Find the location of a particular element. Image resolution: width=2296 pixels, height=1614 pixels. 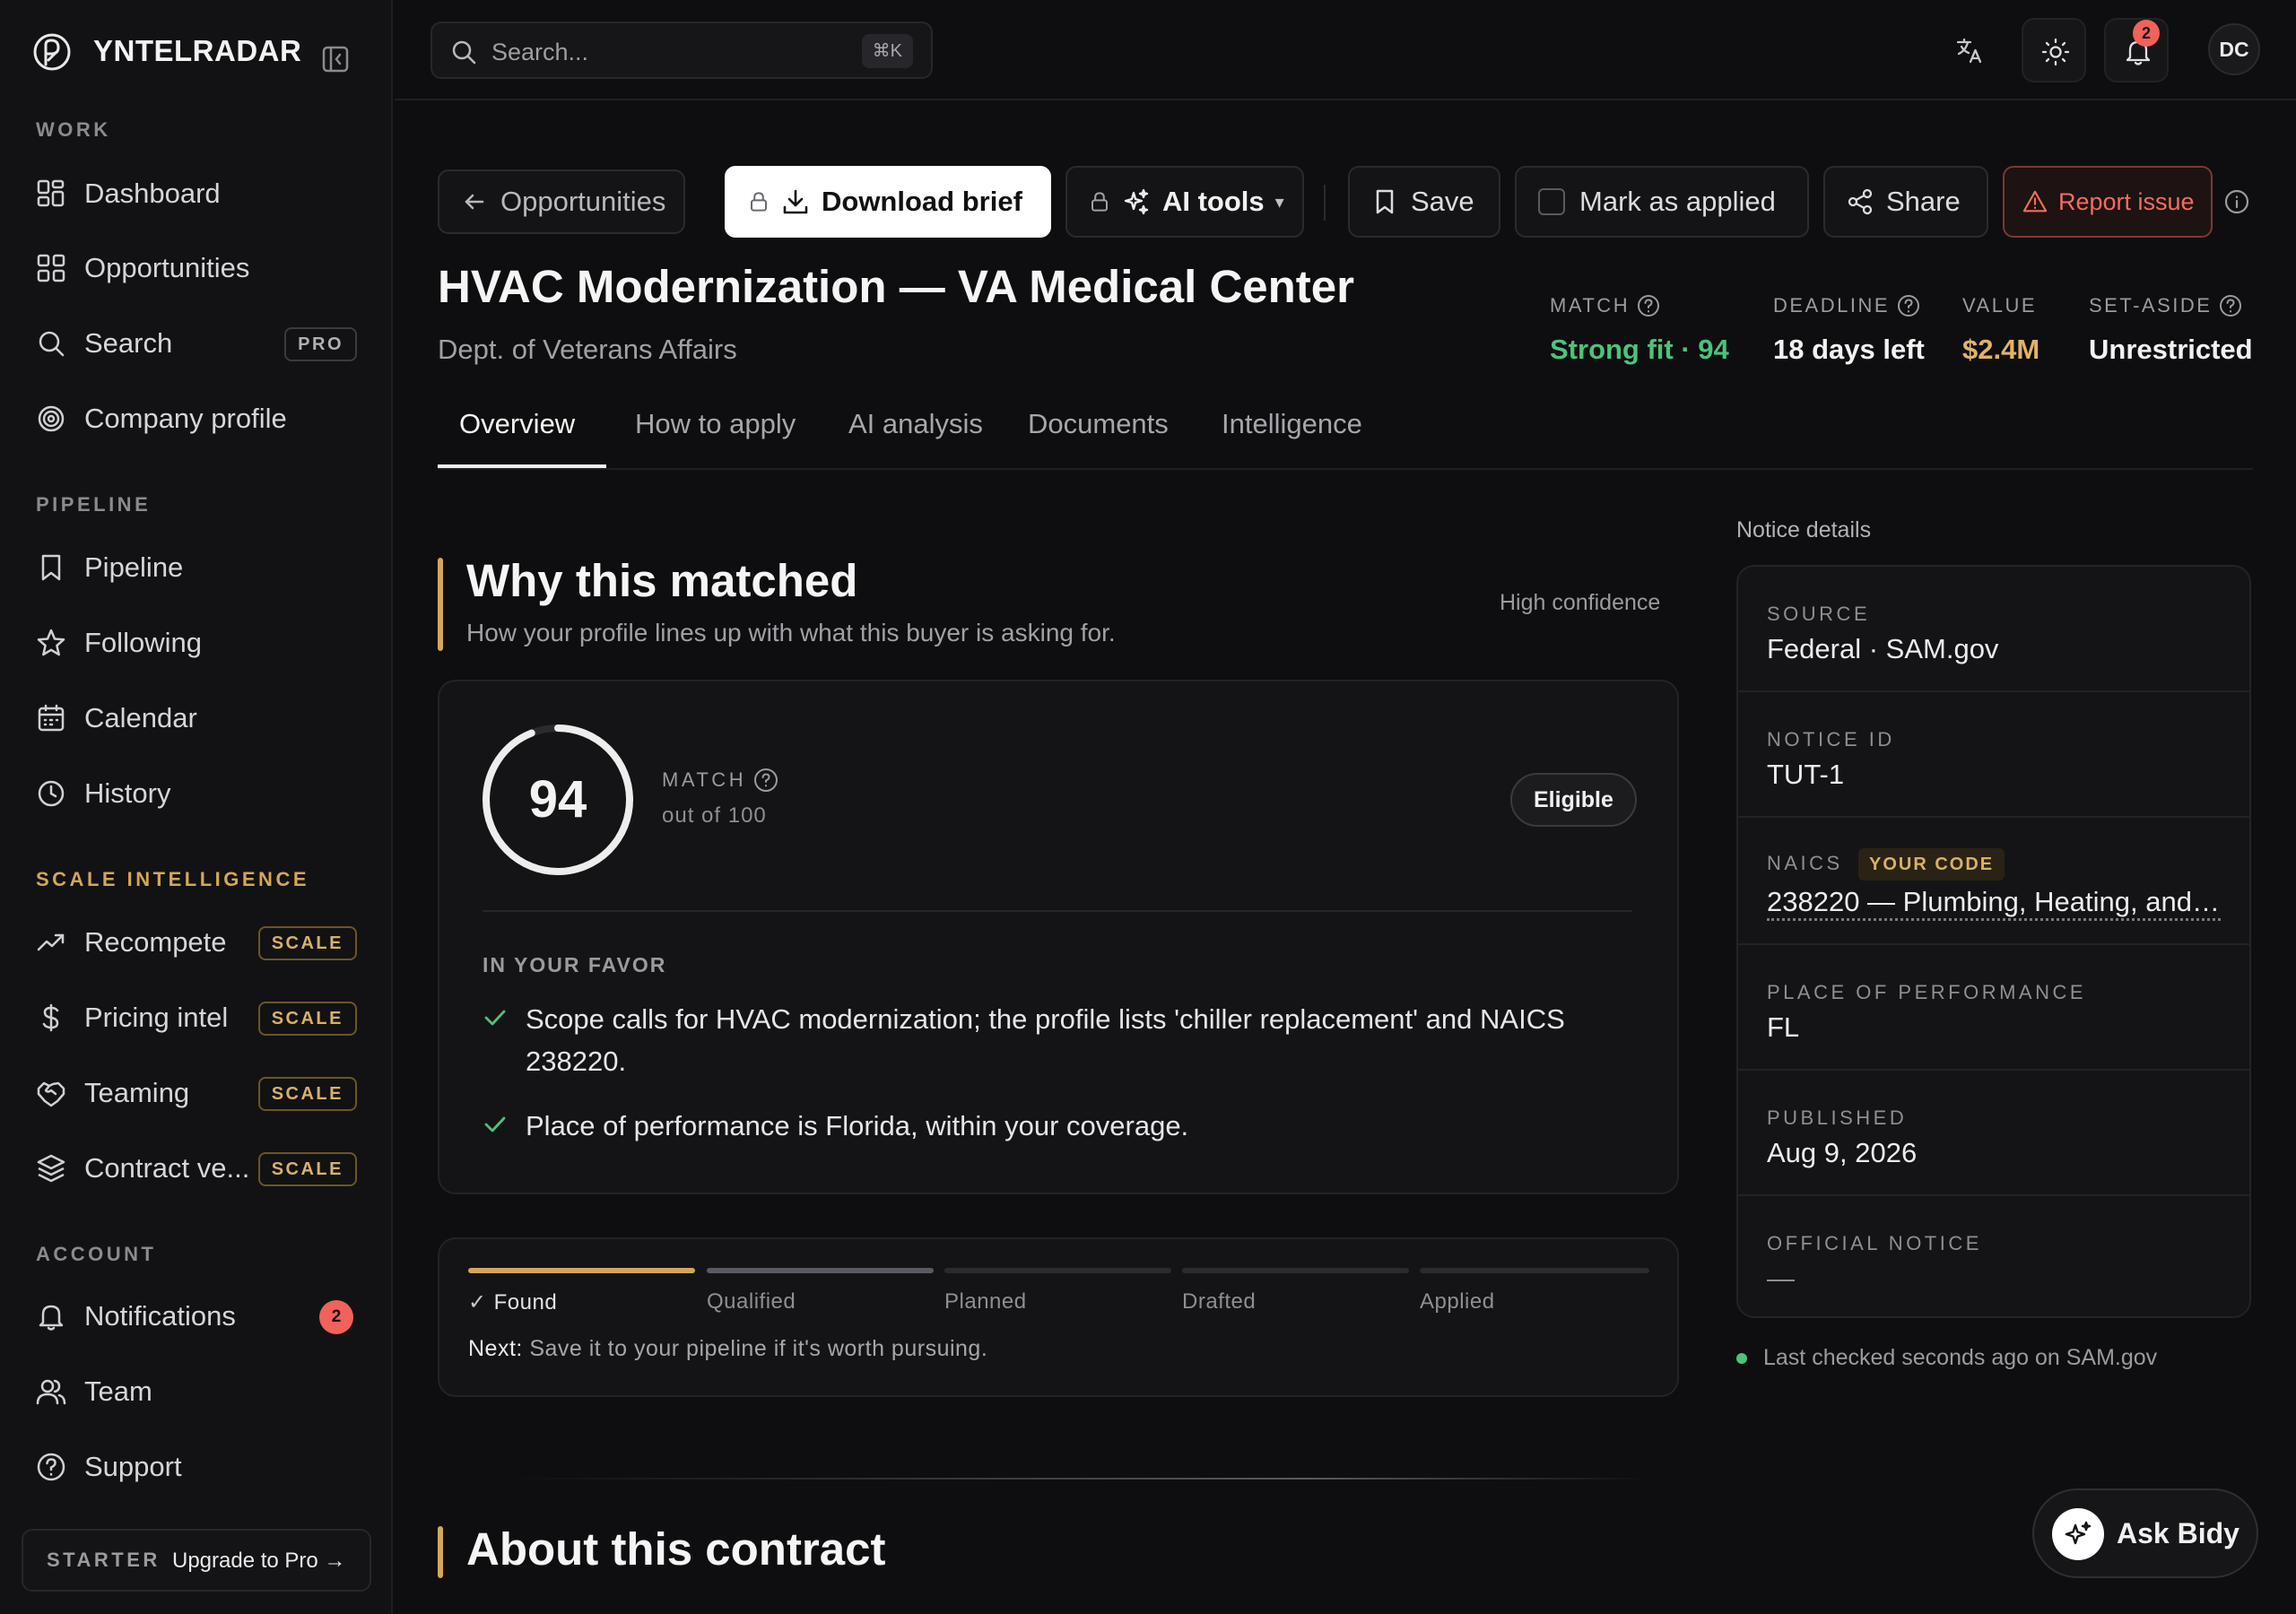

step-found: ✓ Found is located at coordinates (512, 1302).